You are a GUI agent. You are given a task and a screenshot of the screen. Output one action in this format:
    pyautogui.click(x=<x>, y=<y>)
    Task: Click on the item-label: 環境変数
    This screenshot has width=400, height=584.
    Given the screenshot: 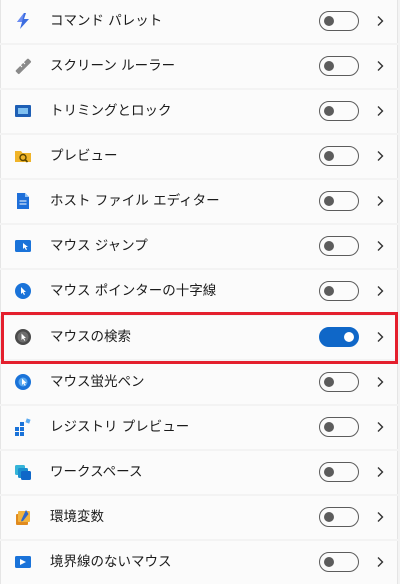 What is the action you would take?
    pyautogui.click(x=77, y=517)
    